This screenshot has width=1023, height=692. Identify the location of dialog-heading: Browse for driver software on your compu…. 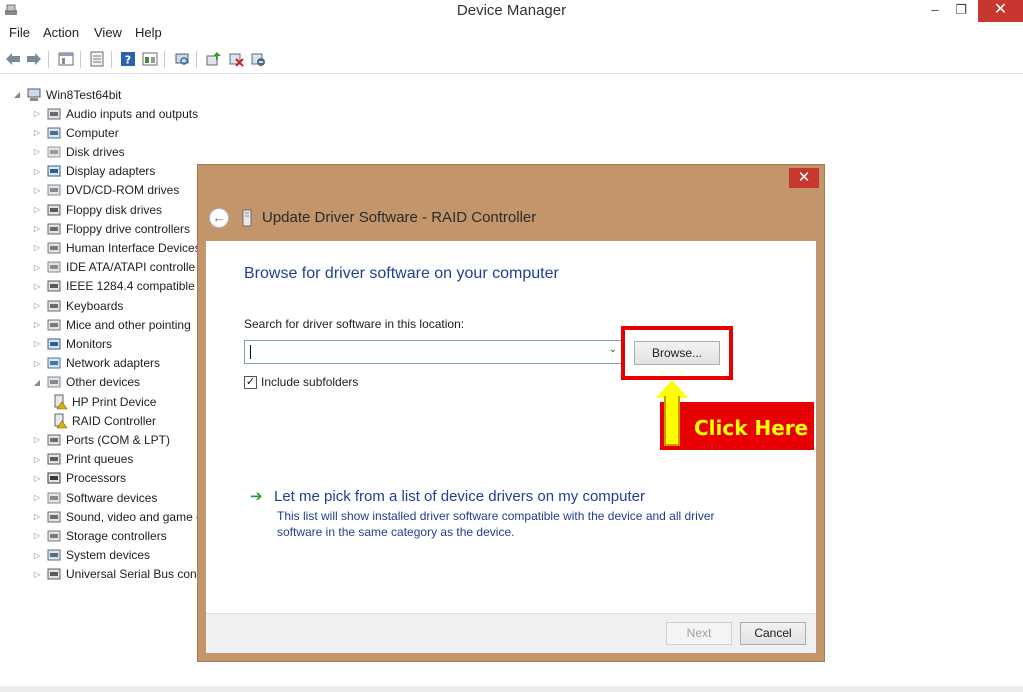
(401, 273).